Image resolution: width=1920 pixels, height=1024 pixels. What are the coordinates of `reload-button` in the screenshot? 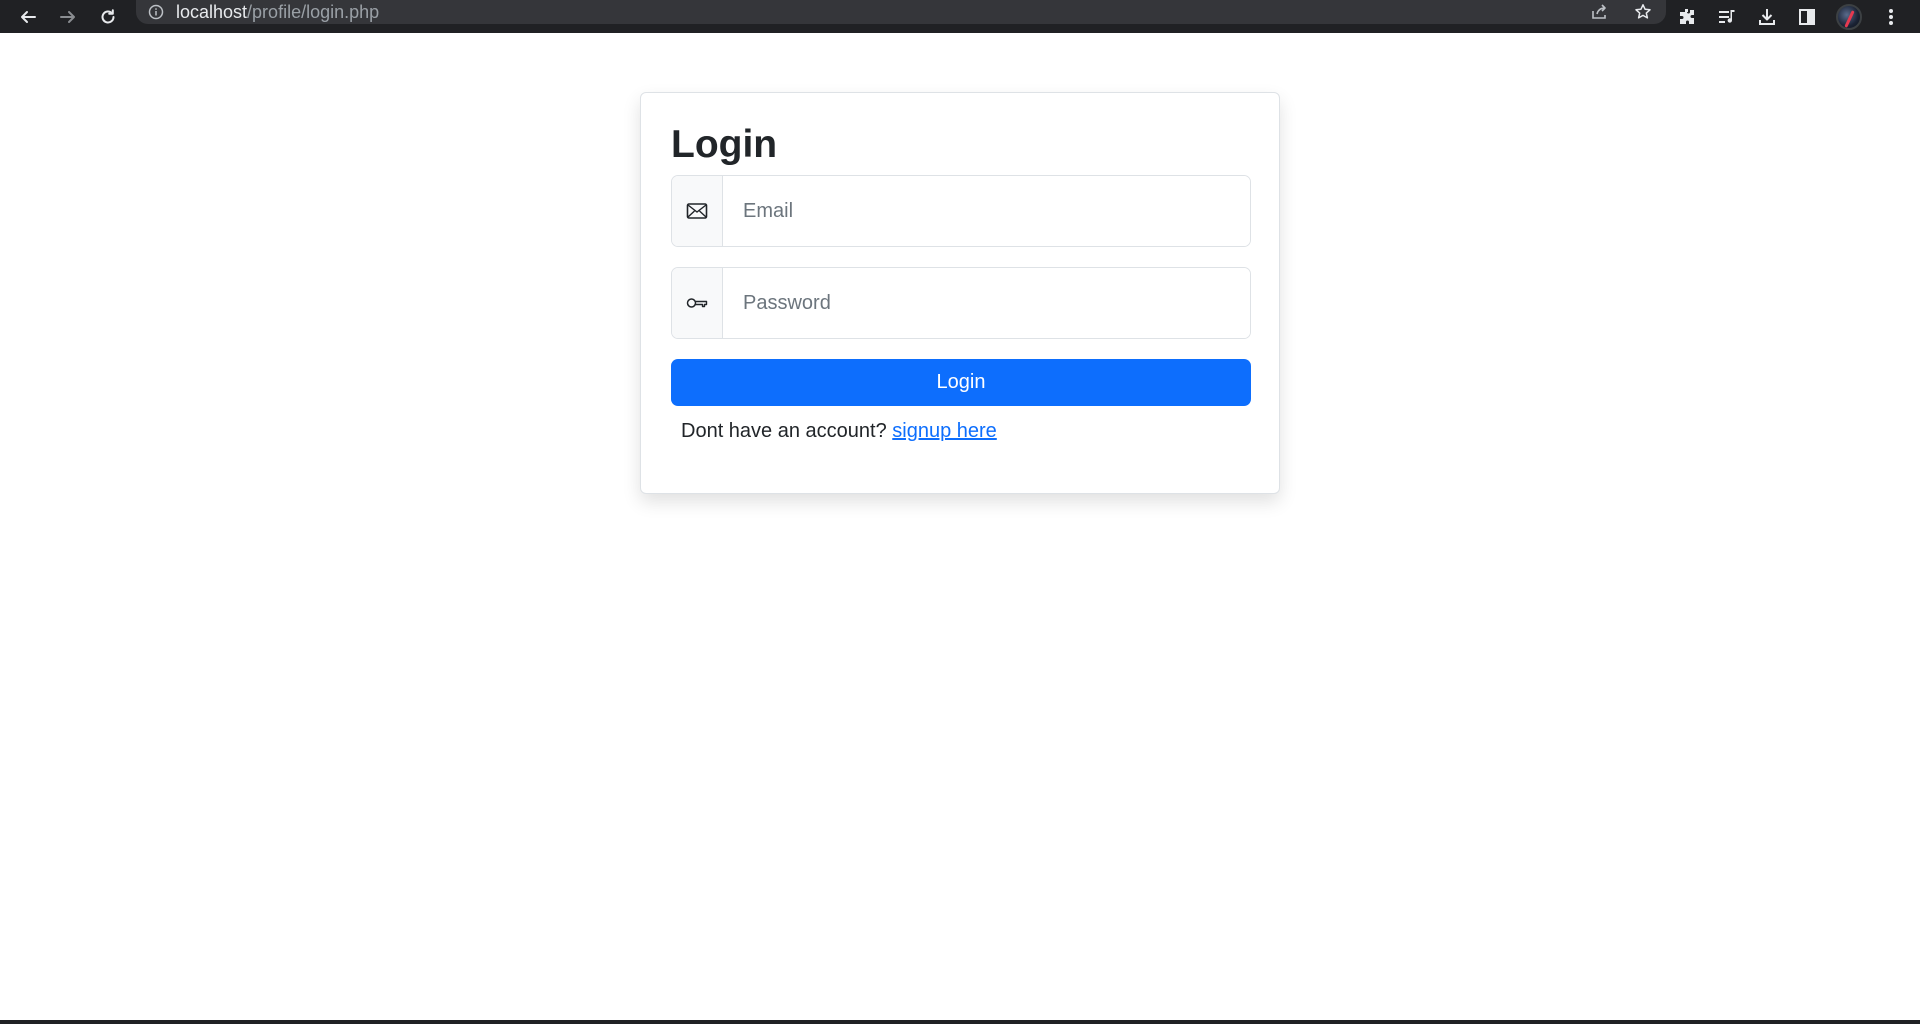 It's located at (108, 16).